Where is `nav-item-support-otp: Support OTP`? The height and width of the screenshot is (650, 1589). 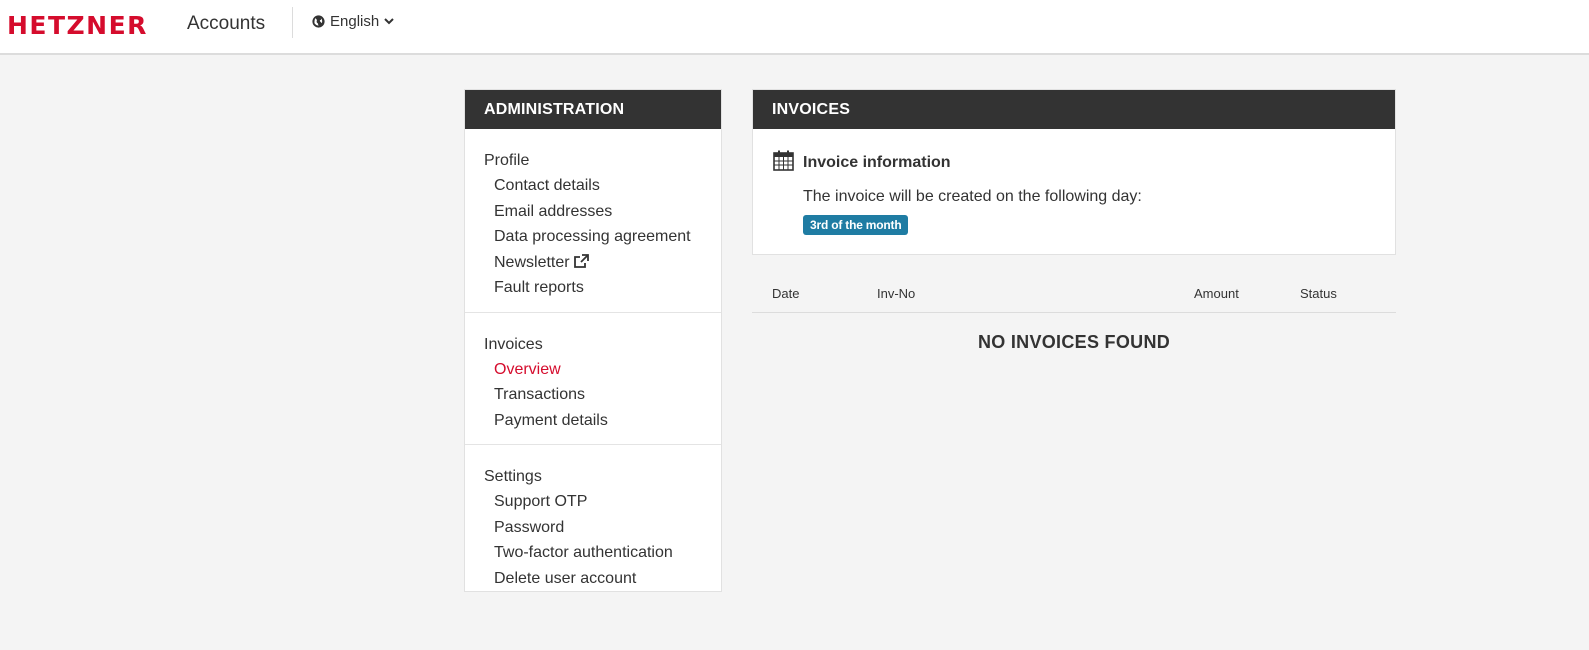 nav-item-support-otp: Support OTP is located at coordinates (602, 504).